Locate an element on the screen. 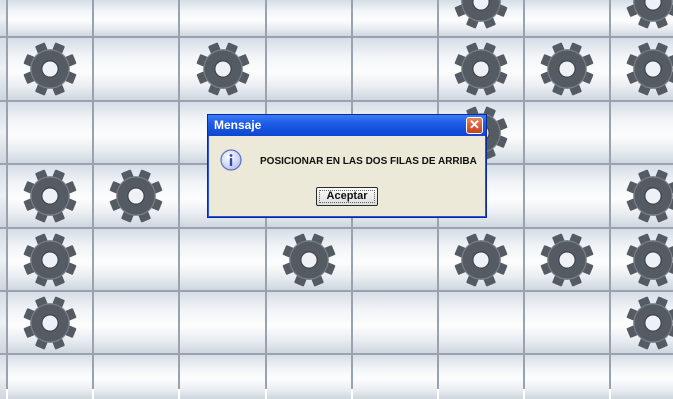 Image resolution: width=673 pixels, height=399 pixels. focus-ring is located at coordinates (347, 196).